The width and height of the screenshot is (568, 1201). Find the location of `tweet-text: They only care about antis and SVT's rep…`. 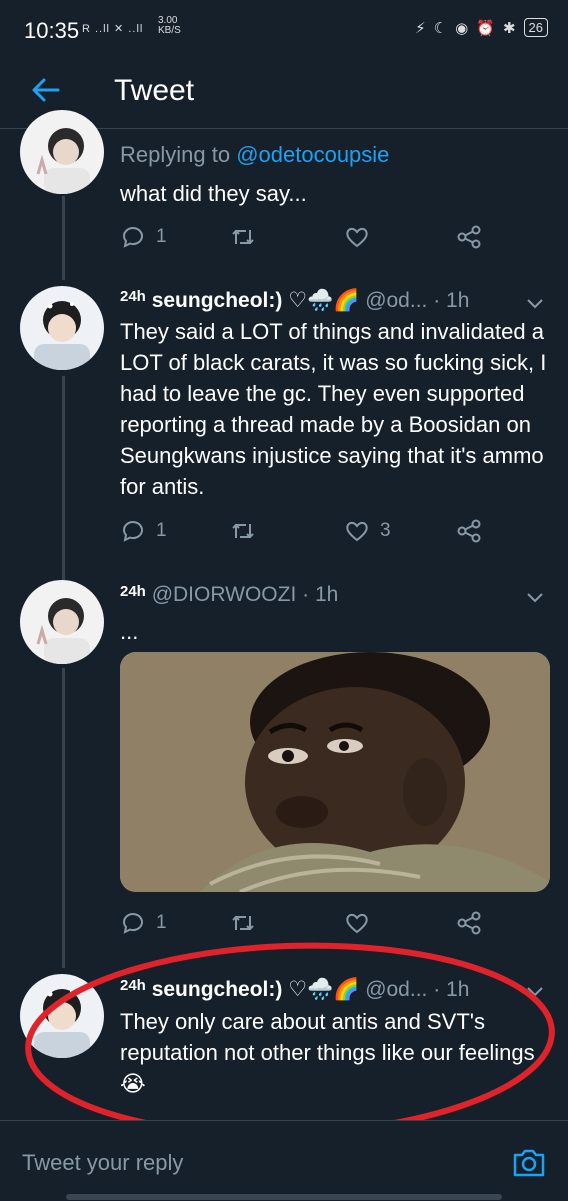

tweet-text: They only care about antis and SVT's rep… is located at coordinates (327, 1052).